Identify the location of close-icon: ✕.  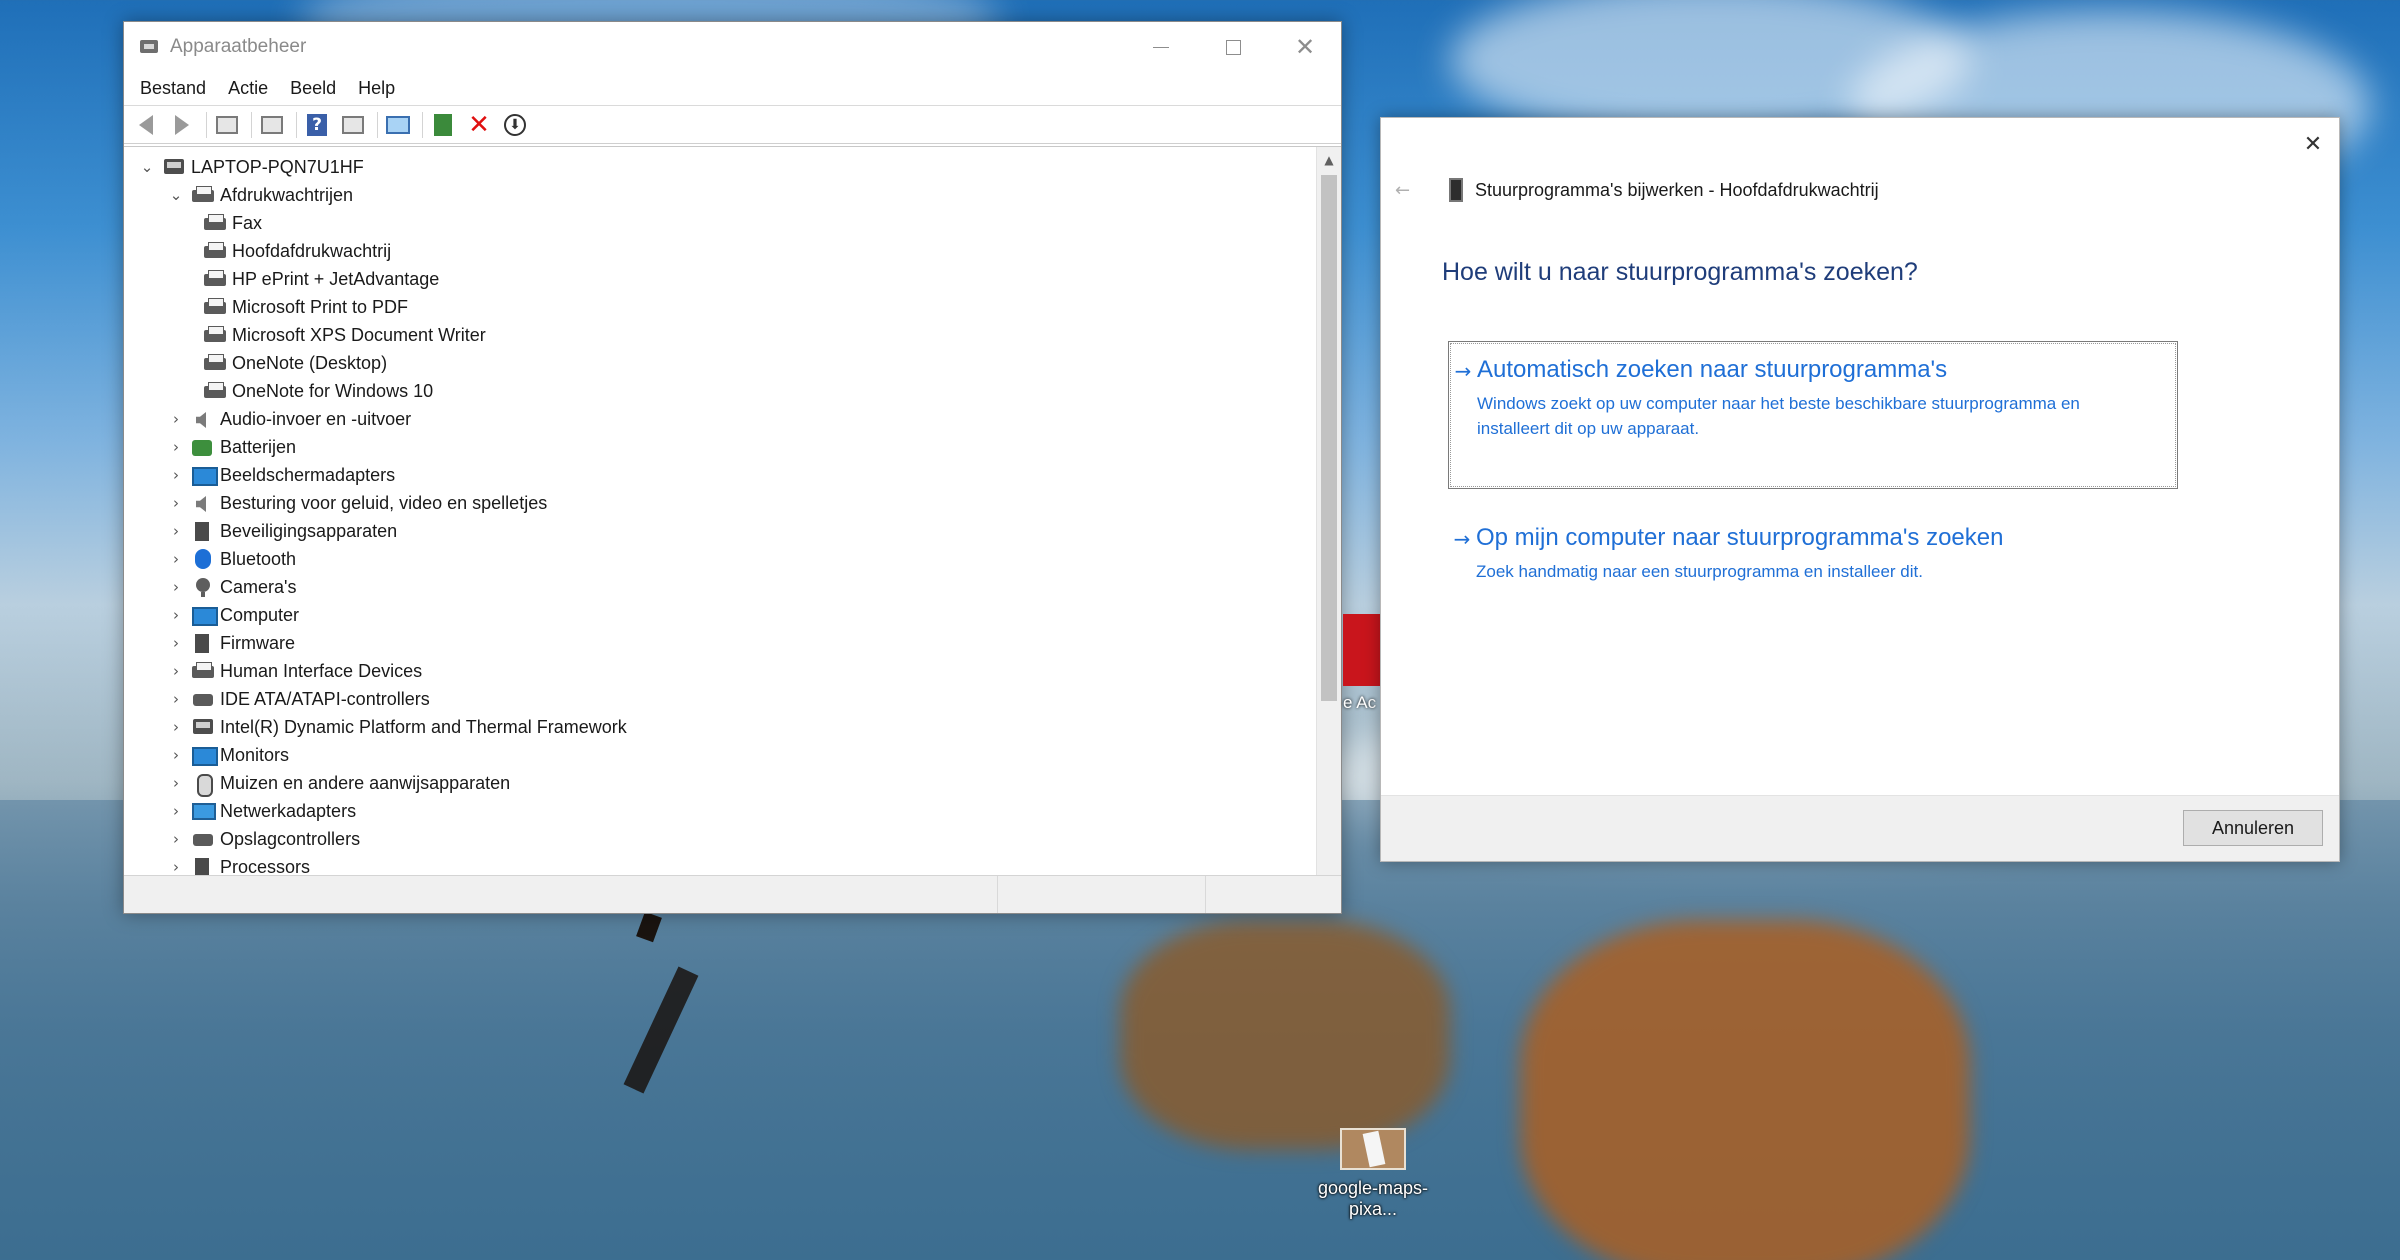
(1305, 47).